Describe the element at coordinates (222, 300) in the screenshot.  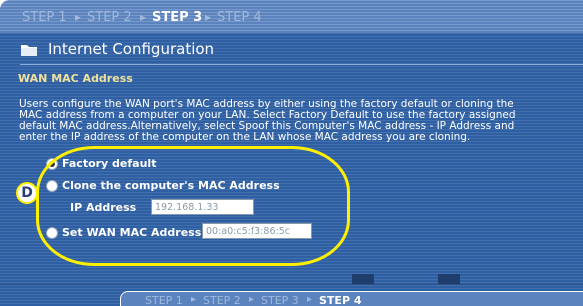
I see `preview-step-2: STEP 2` at that location.